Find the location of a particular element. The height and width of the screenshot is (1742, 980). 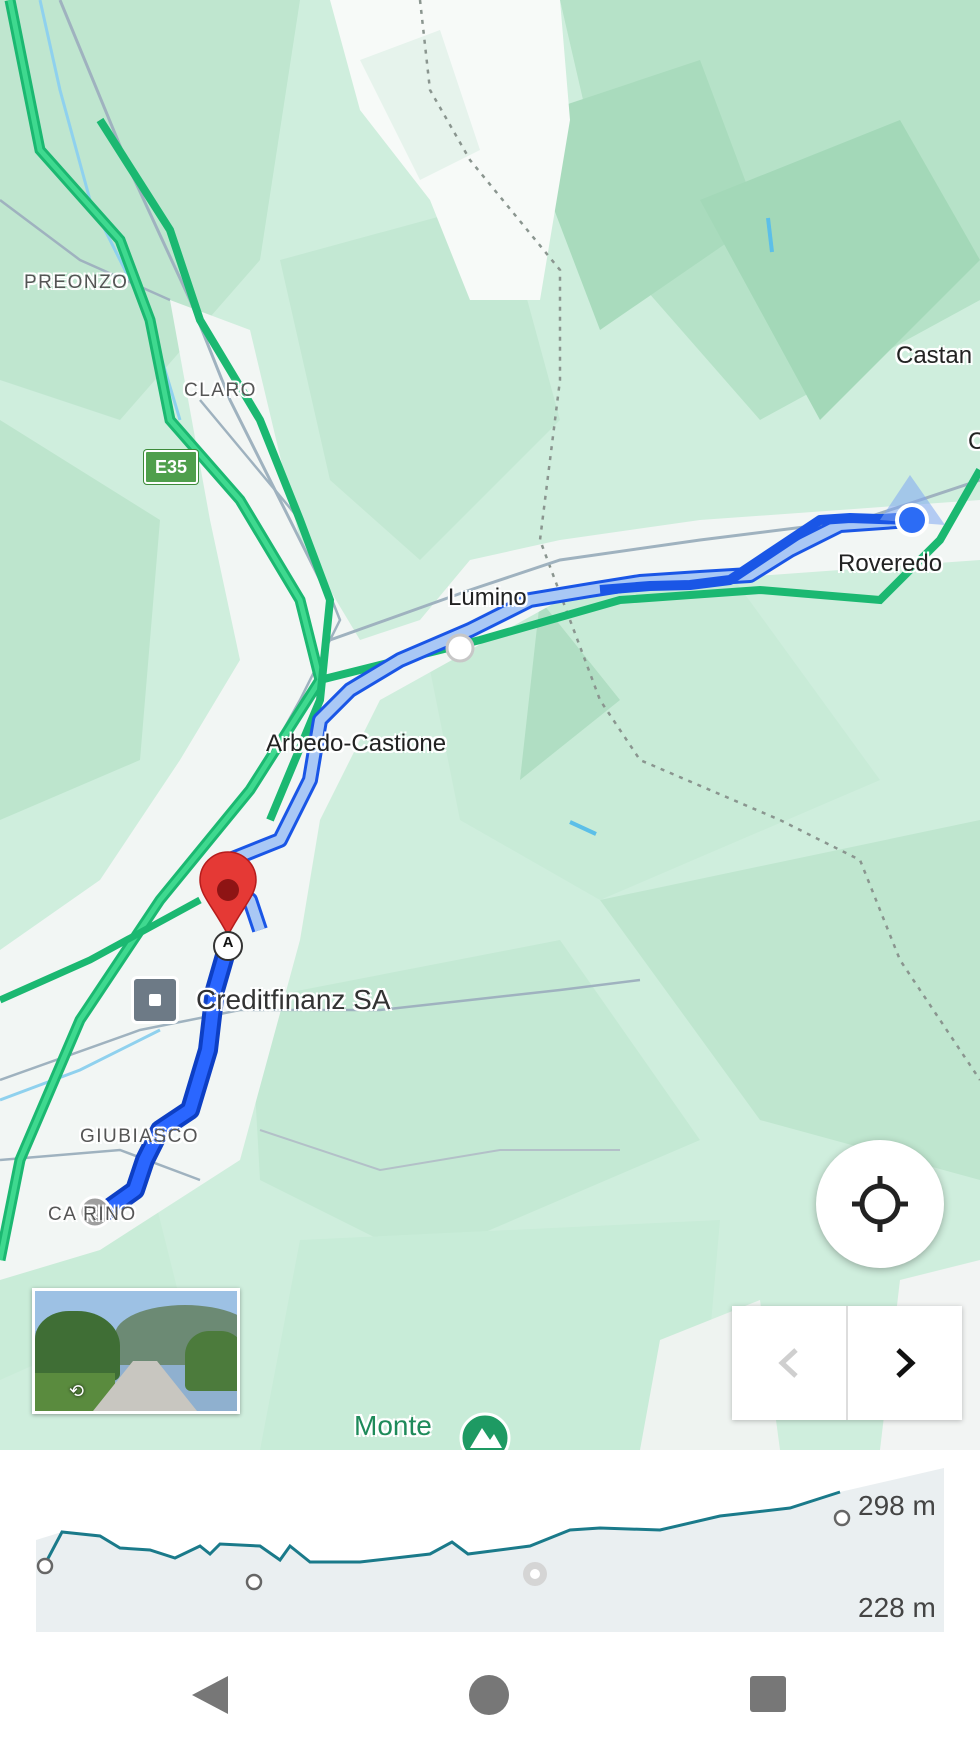

label-c-partial: C is located at coordinates (974, 441).